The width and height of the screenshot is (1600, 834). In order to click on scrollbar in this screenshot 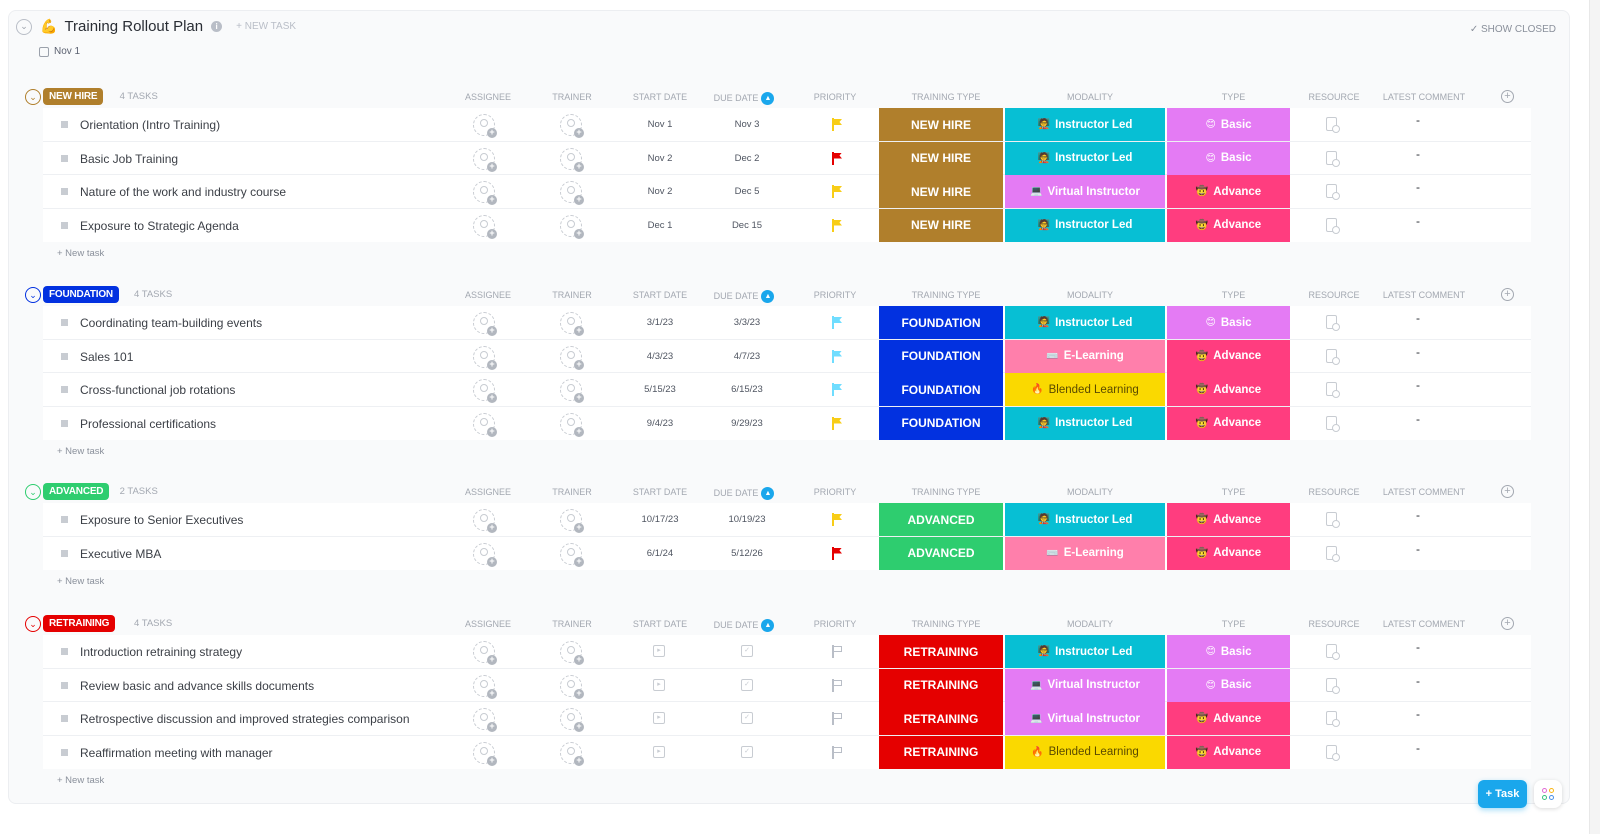, I will do `click(1594, 417)`.